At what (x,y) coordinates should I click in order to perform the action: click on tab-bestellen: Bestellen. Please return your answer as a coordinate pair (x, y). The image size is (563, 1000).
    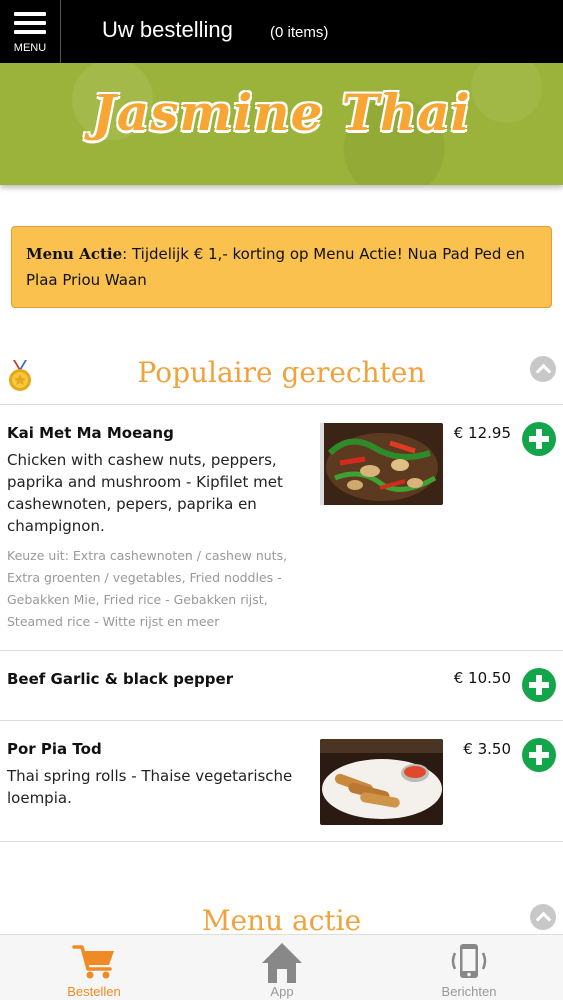
    Looking at the image, I should click on (94, 967).